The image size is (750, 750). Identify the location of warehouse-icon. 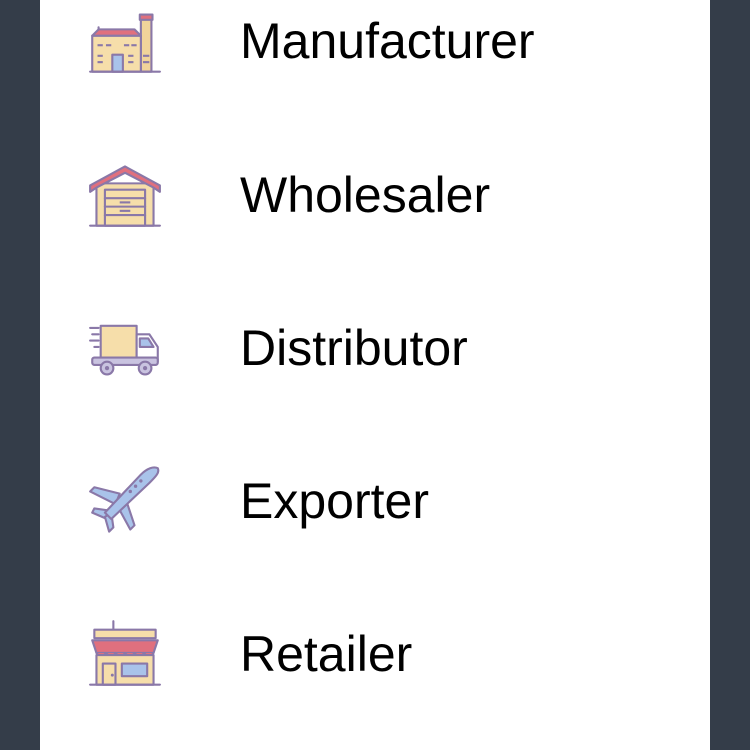
(125, 195).